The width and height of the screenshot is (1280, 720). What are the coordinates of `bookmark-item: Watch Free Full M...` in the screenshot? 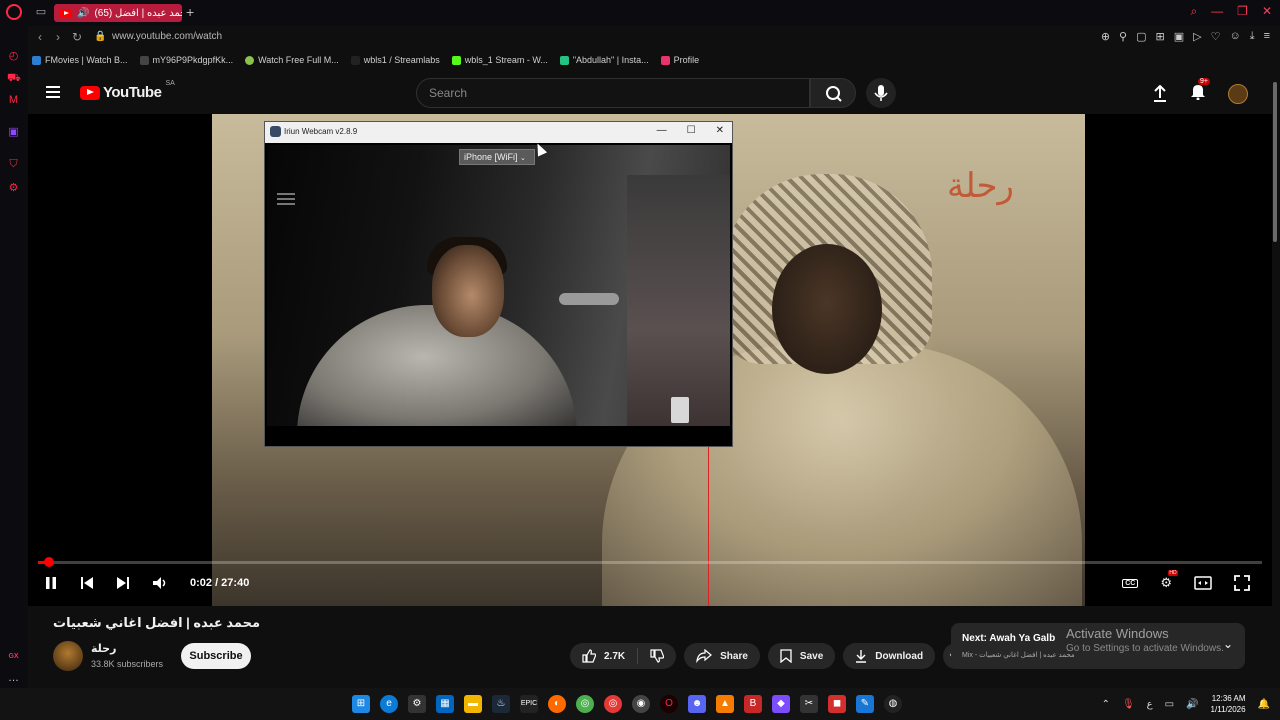 It's located at (292, 60).